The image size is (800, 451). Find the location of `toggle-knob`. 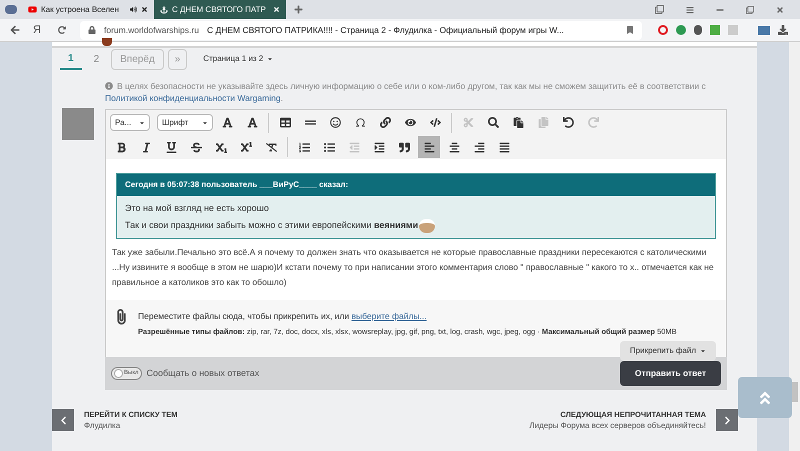

toggle-knob is located at coordinates (118, 373).